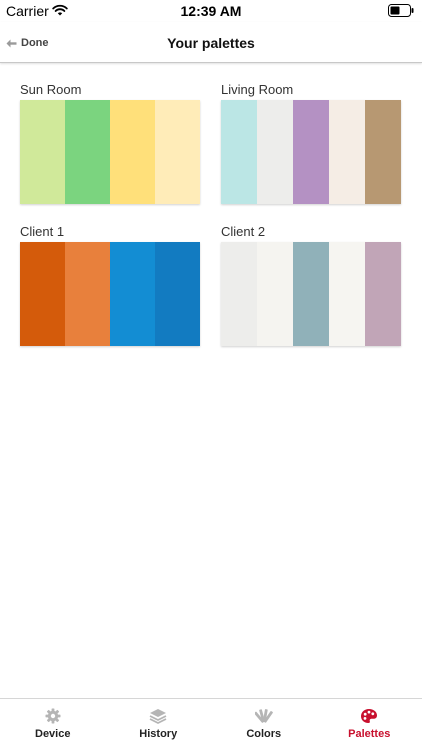 This screenshot has height=750, width=422. I want to click on stack-icon, so click(158, 716).